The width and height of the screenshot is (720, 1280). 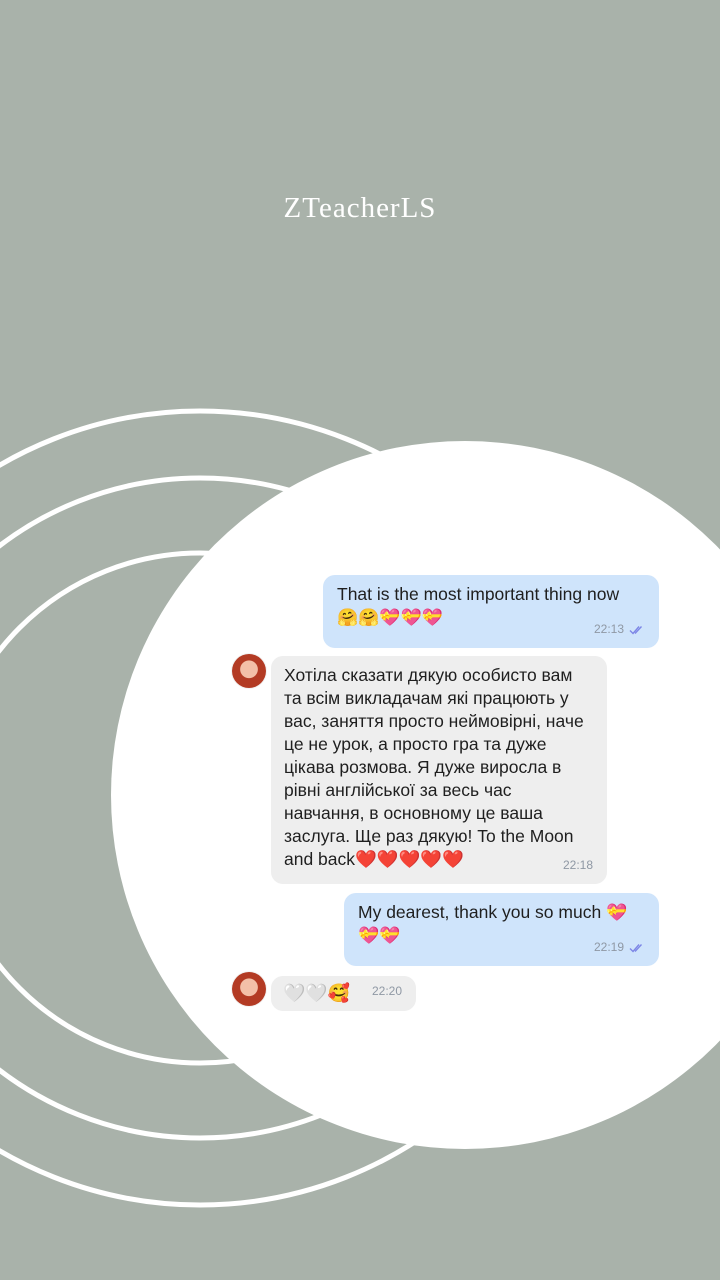 I want to click on message-text: That is the most important thing now, so click(x=478, y=594).